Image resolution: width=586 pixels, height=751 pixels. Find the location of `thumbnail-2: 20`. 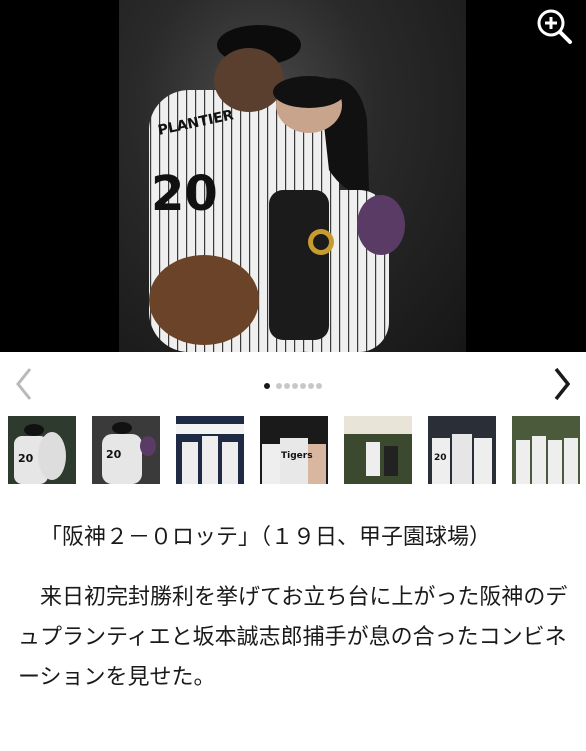

thumbnail-2: 20 is located at coordinates (126, 450).